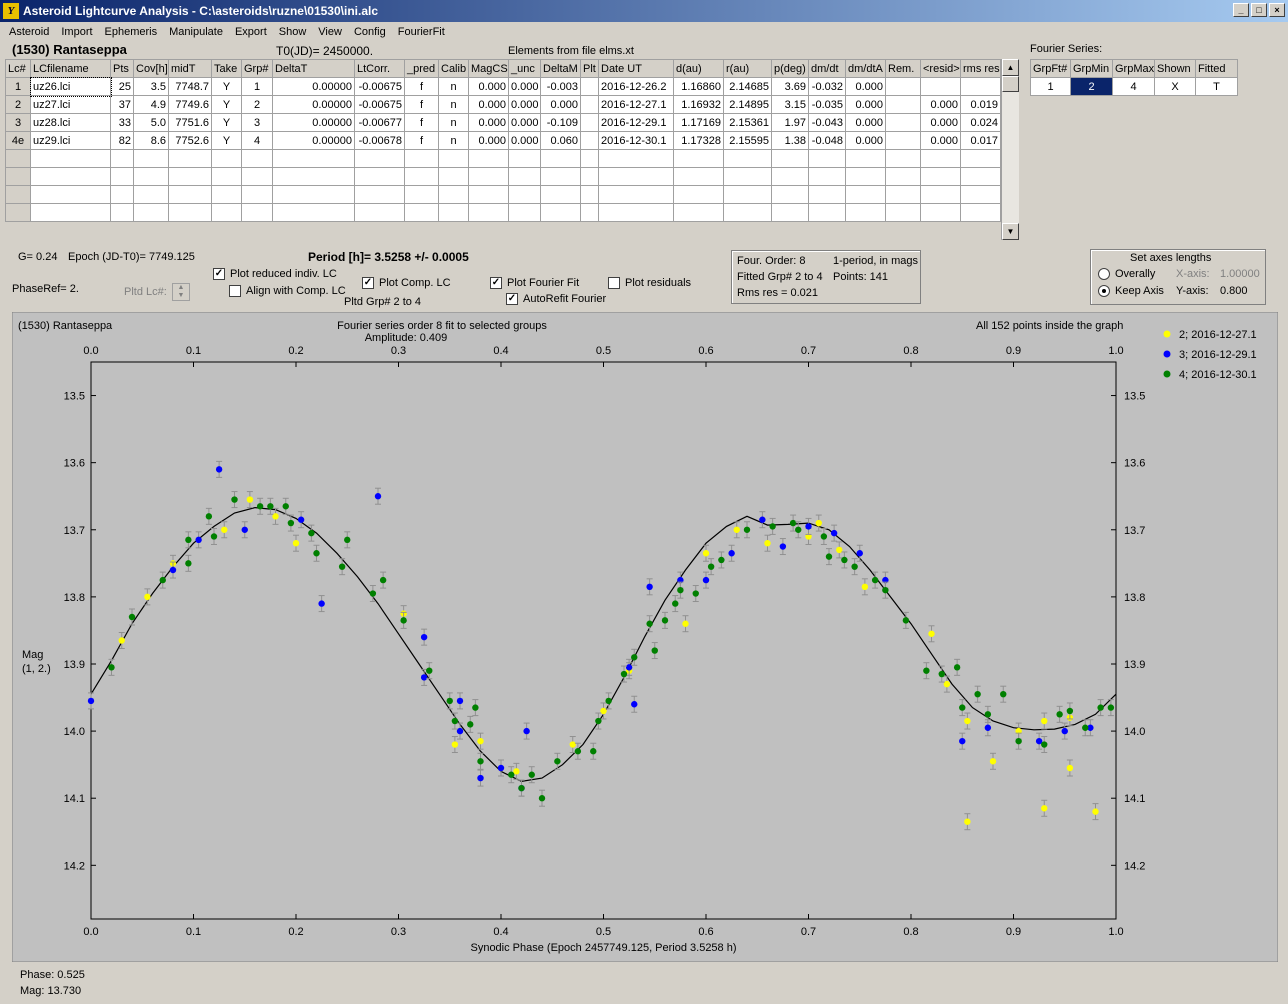  I want to click on column-header: r(au), so click(747, 68).